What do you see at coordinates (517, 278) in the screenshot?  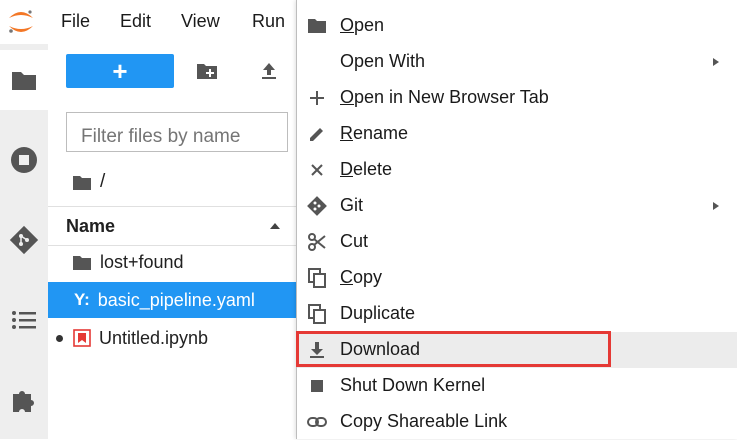 I see `menu-item-copy: Copy` at bounding box center [517, 278].